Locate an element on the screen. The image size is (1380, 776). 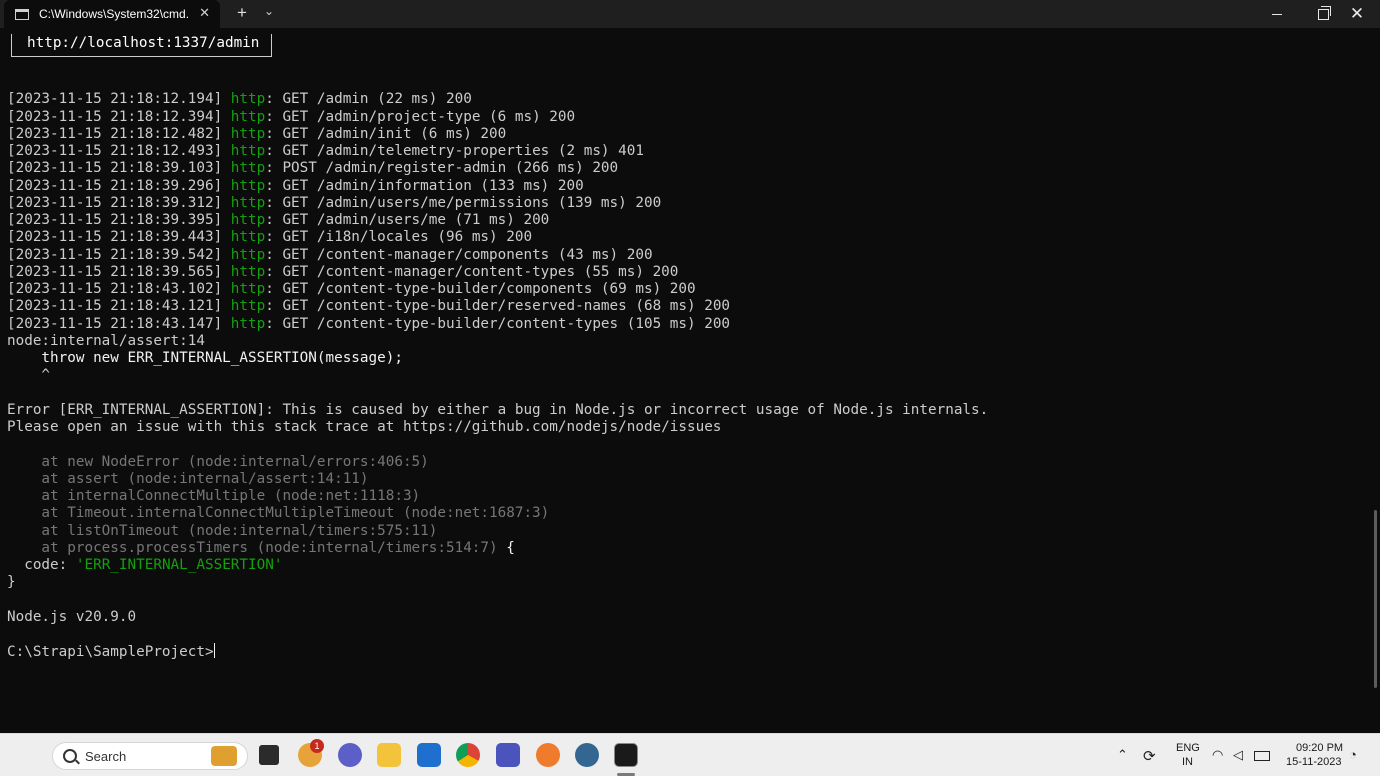
log-timestamp: [2023-11-15 21:18:39.542] is located at coordinates (115, 254).